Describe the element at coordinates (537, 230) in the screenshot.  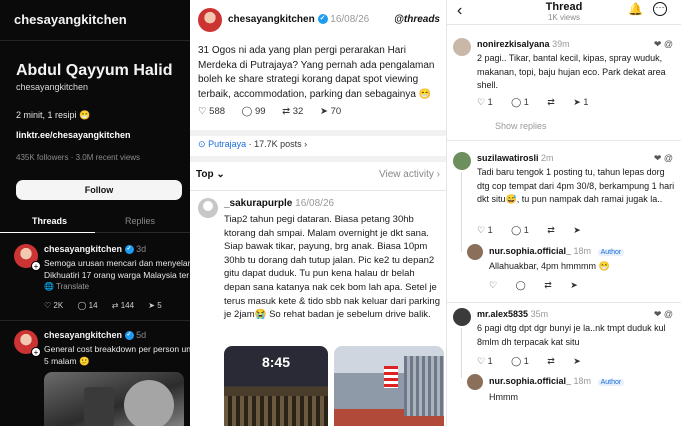
I see `comment-actions: ♡ 1 ◯ 1 ⇄ ➤` at that location.